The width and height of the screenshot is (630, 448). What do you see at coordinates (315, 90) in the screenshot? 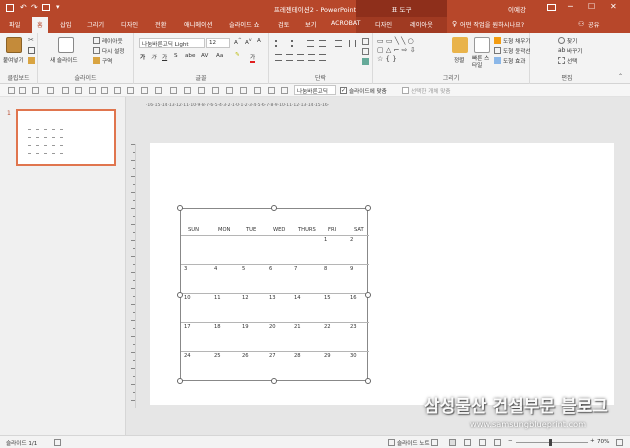
I see `toolbar-font-select: 나눔바른고딕` at bounding box center [315, 90].